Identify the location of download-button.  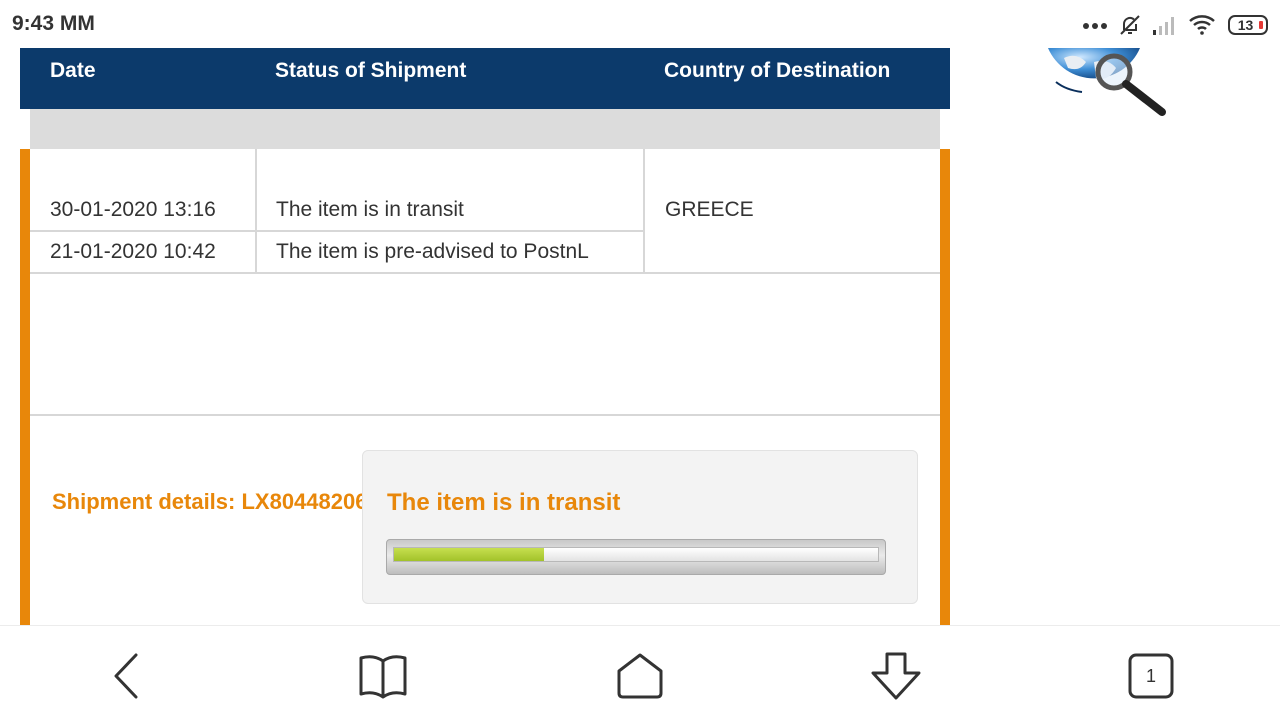
(896, 676).